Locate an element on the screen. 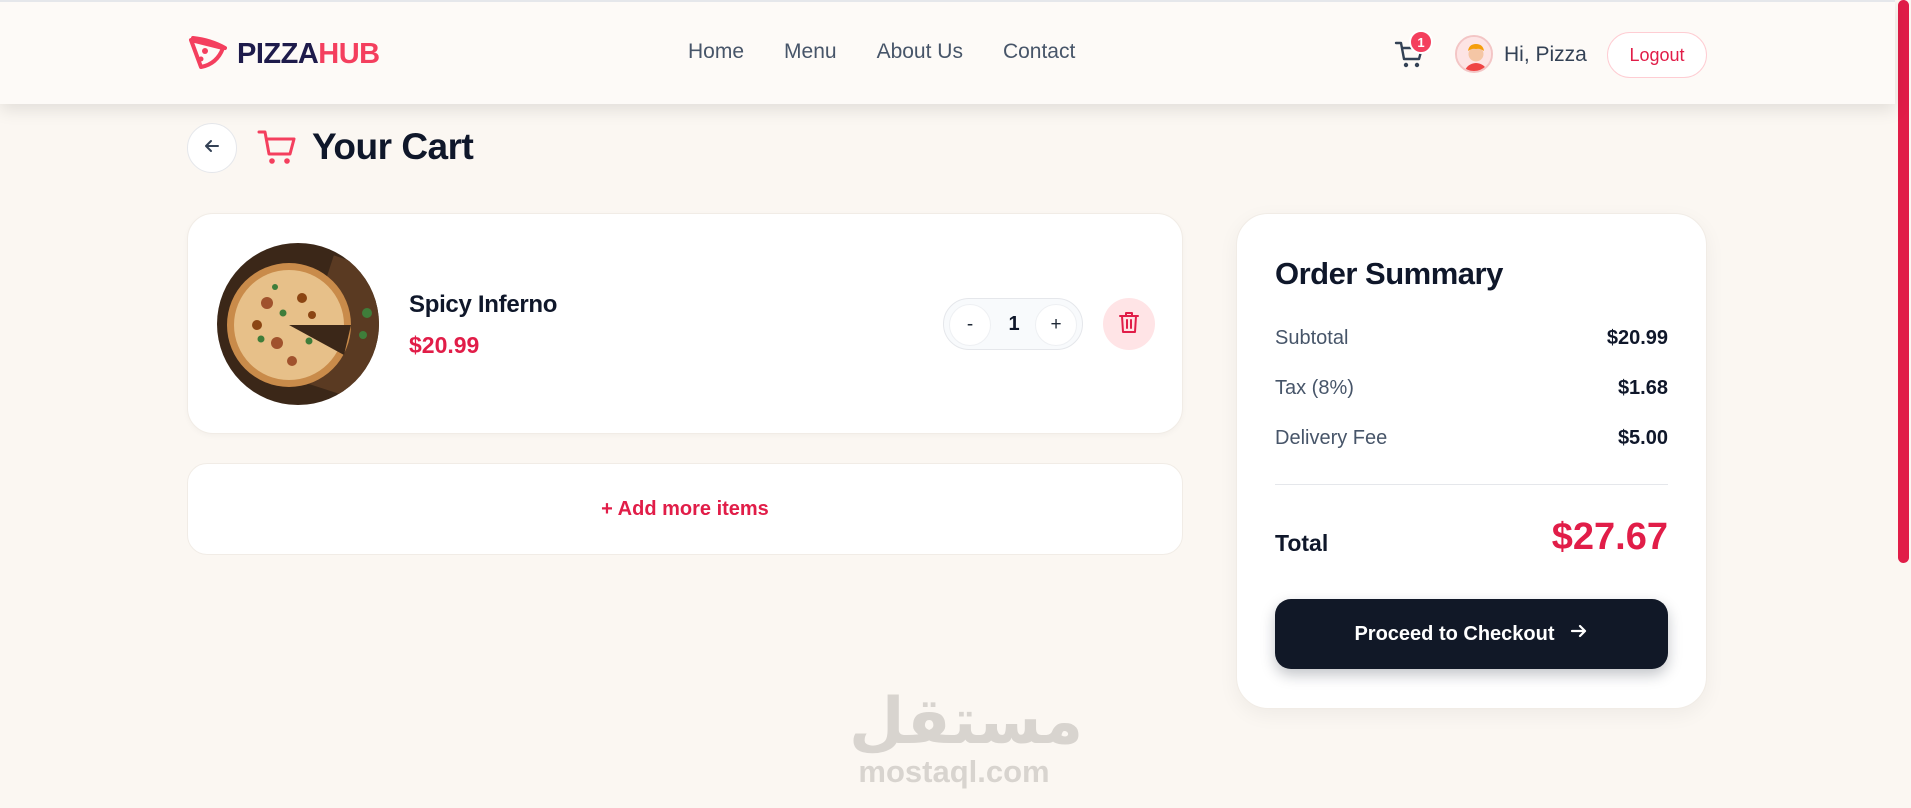  scrollbar-thumb is located at coordinates (1903, 281).